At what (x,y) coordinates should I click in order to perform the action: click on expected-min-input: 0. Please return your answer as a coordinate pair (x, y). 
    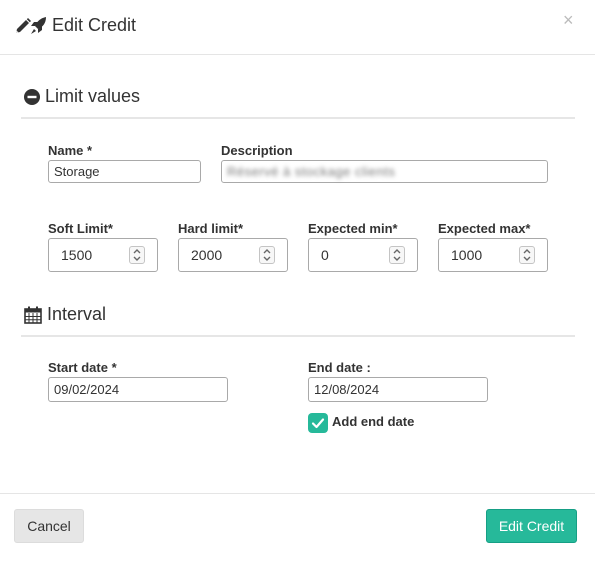
    Looking at the image, I should click on (363, 255).